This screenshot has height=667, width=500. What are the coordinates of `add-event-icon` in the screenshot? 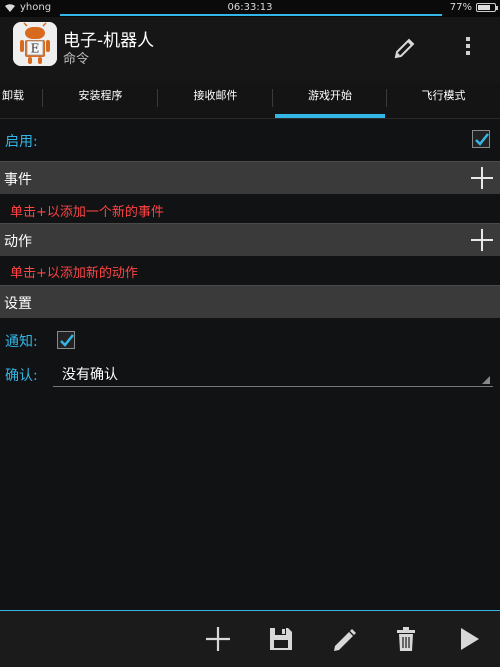 It's located at (482, 178).